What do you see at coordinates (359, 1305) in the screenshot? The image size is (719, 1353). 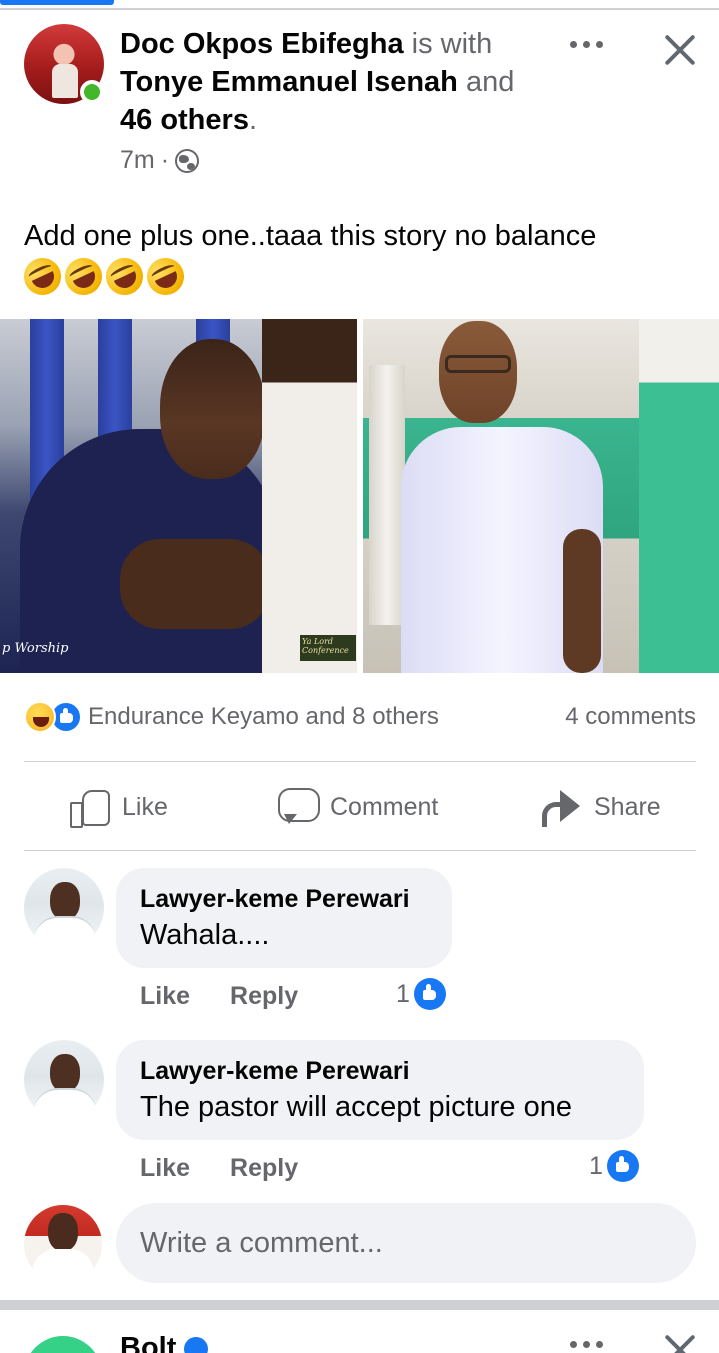 I see `post-separator` at bounding box center [359, 1305].